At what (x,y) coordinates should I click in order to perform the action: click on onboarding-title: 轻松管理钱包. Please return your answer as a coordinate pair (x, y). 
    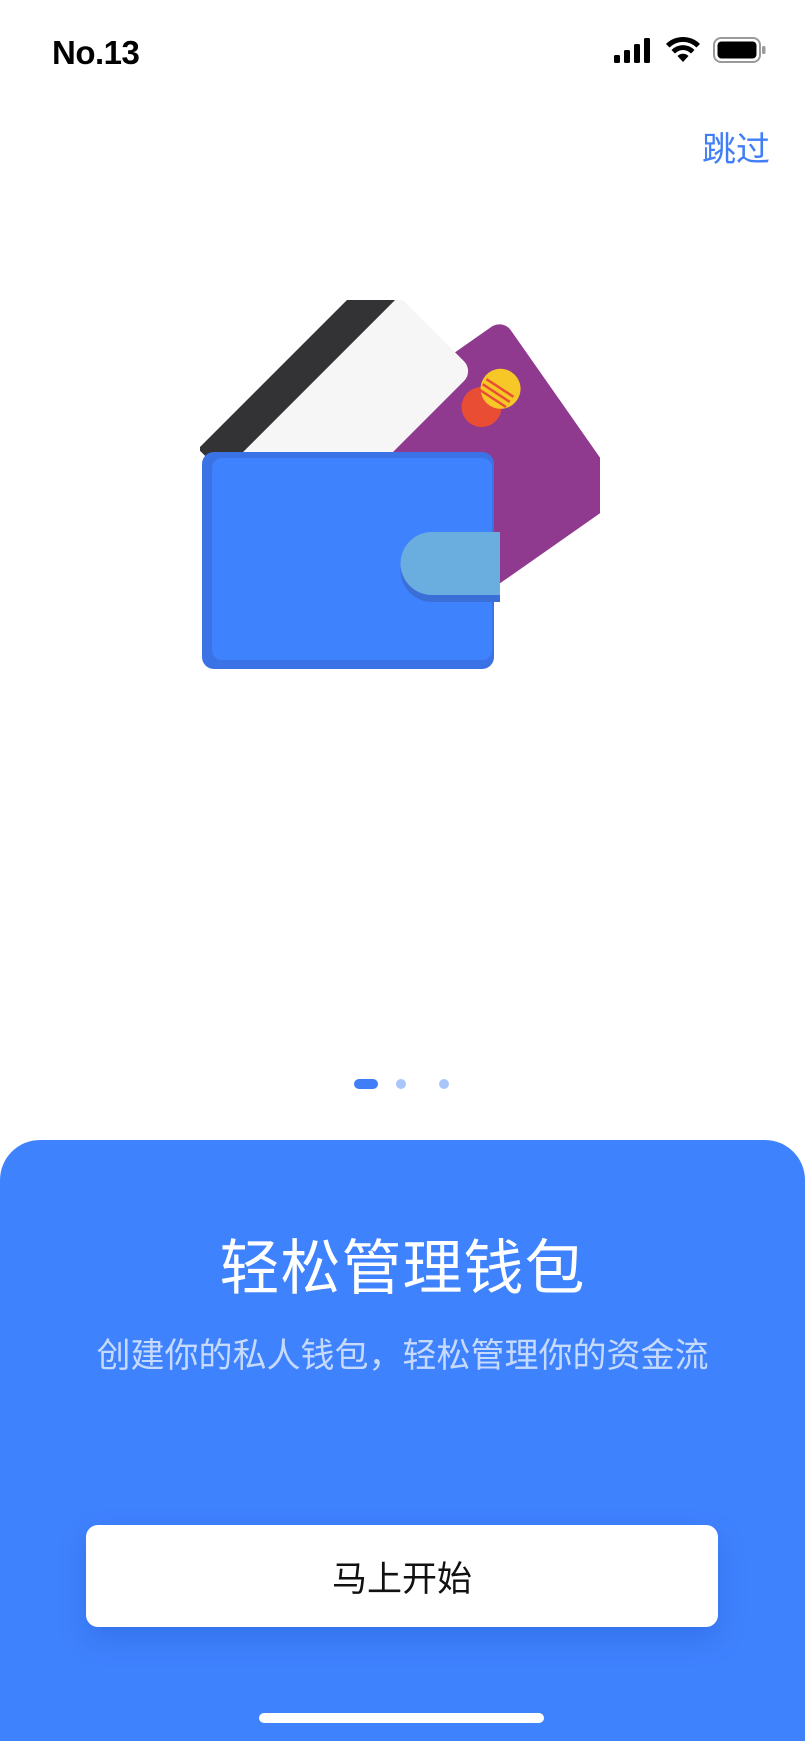
    Looking at the image, I should click on (402, 1268).